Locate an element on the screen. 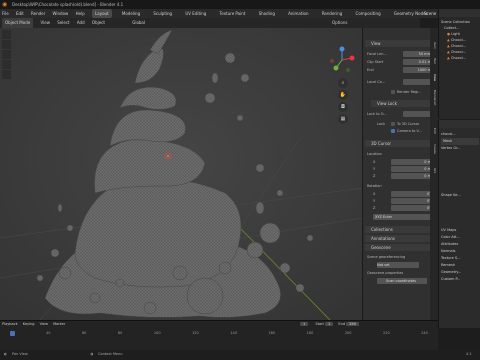 The image size is (480, 360). menu-render: Render is located at coordinates (38, 13).